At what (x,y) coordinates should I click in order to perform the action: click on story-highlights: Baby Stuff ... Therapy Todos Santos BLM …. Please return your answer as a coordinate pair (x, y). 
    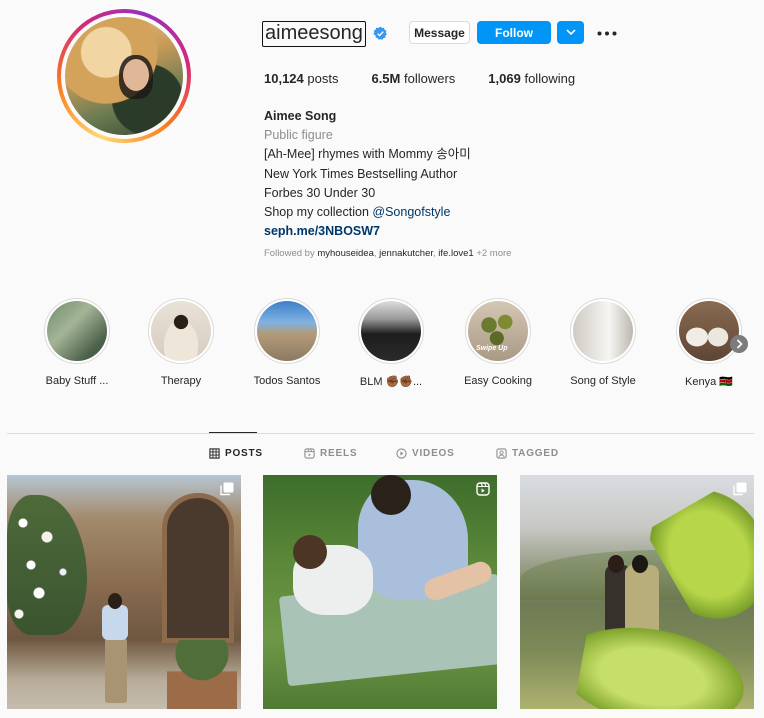
    Looking at the image, I should click on (390, 345).